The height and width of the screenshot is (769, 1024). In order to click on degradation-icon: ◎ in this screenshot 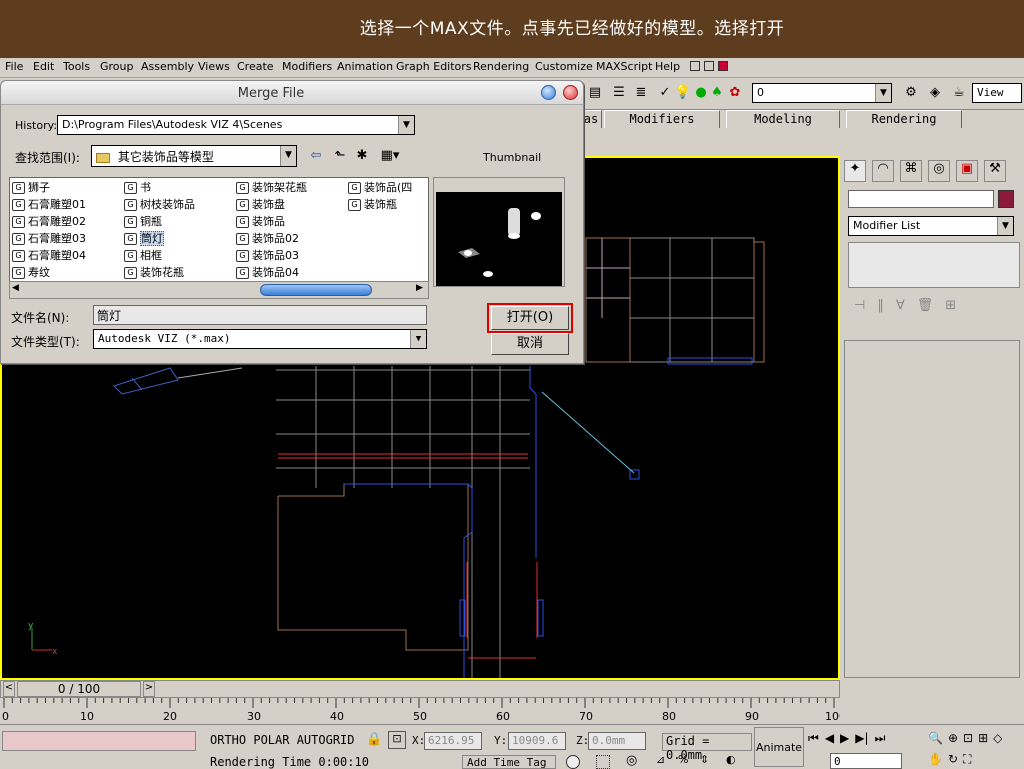, I will do `click(631, 760)`.